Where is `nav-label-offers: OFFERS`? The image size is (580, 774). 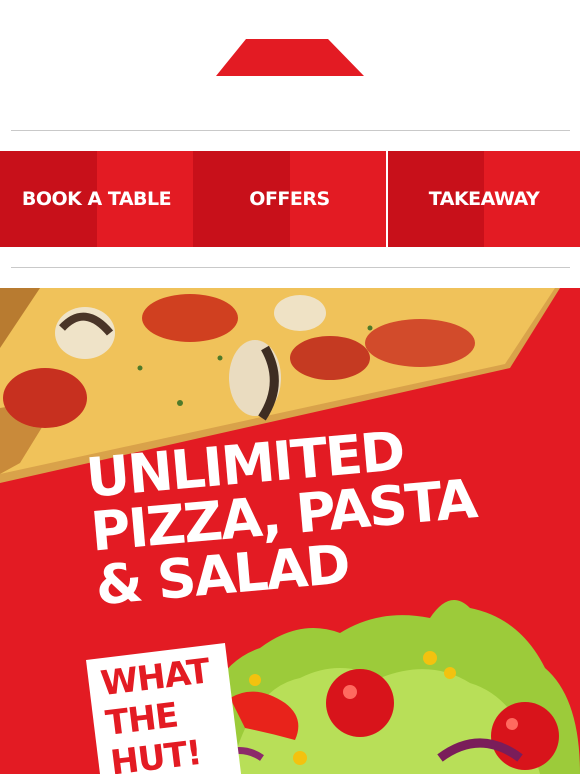
nav-label-offers: OFFERS is located at coordinates (289, 199).